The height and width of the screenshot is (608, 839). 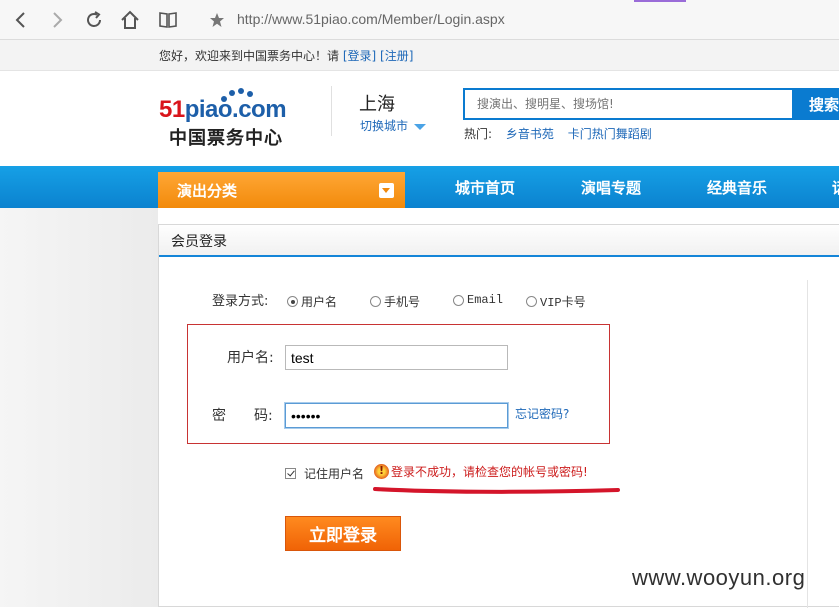 What do you see at coordinates (240, 301) in the screenshot?
I see `login-method-label: 登录方式:` at bounding box center [240, 301].